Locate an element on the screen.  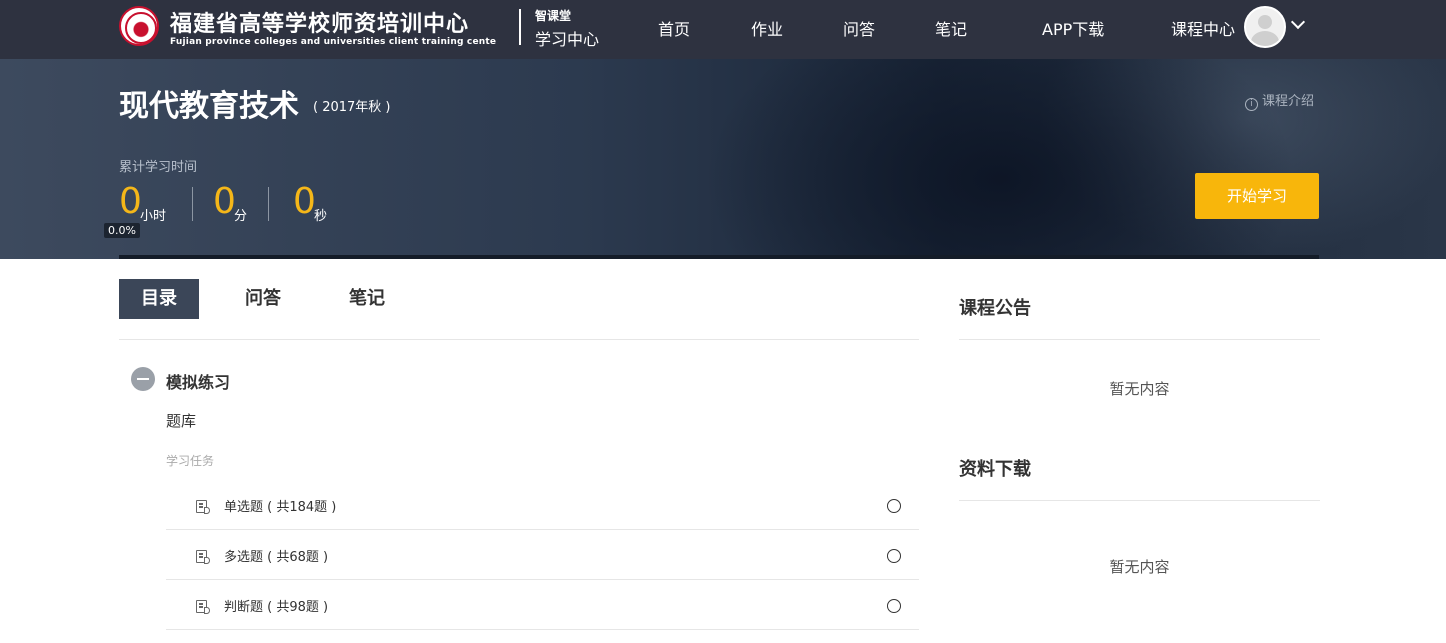
announcement-title: 课程公告 is located at coordinates (995, 308).